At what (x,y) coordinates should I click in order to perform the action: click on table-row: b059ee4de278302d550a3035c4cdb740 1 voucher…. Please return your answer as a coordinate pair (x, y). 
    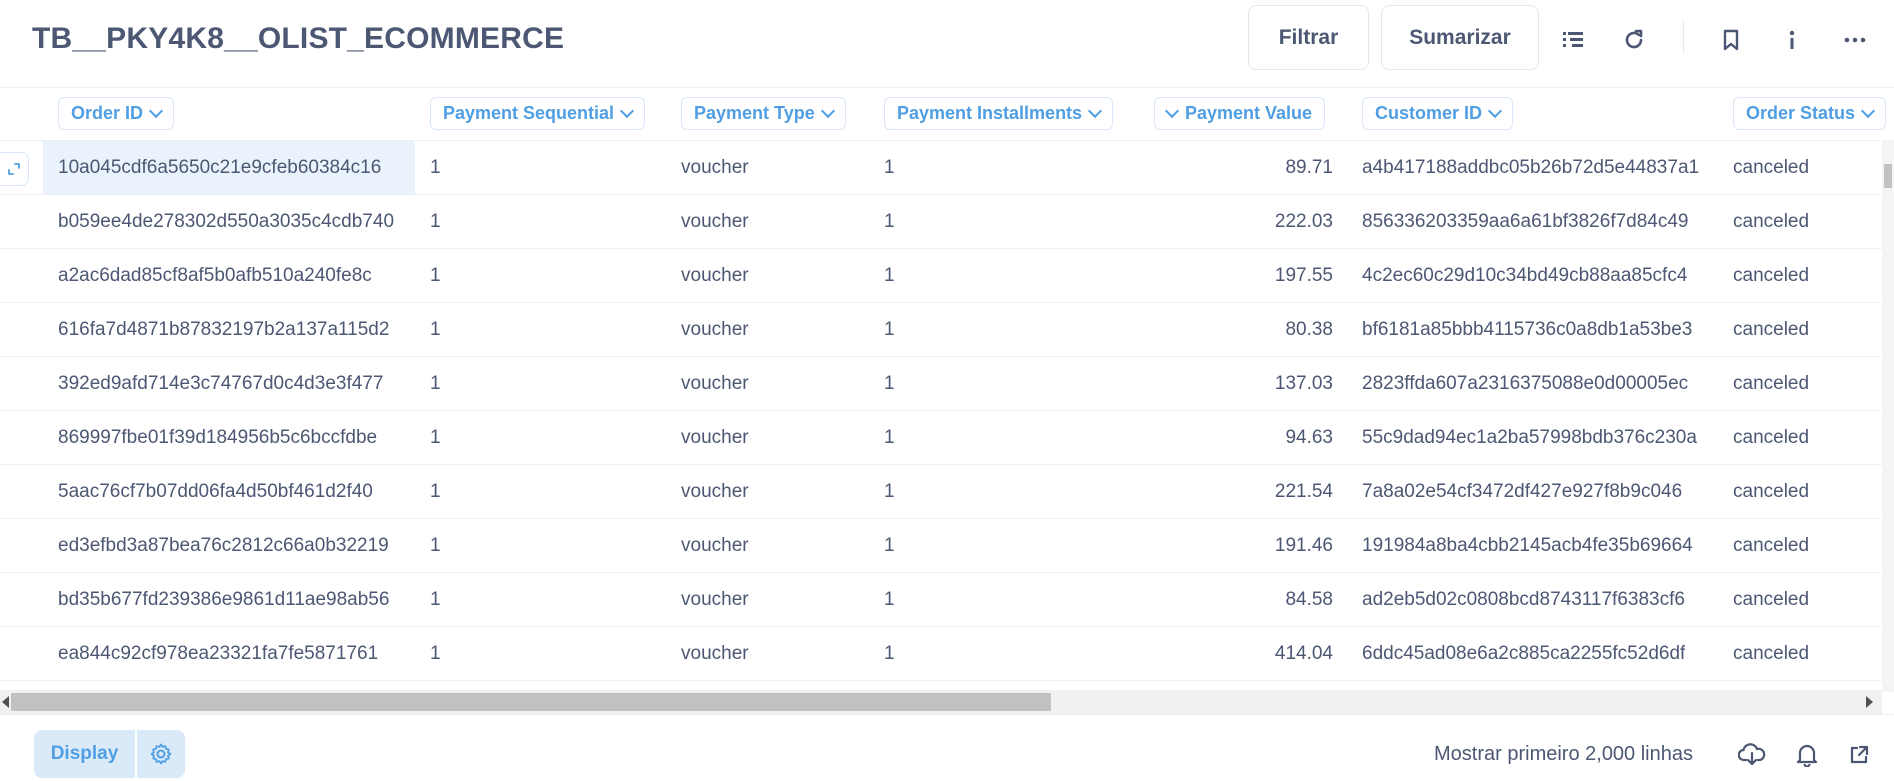
    Looking at the image, I should click on (941, 222).